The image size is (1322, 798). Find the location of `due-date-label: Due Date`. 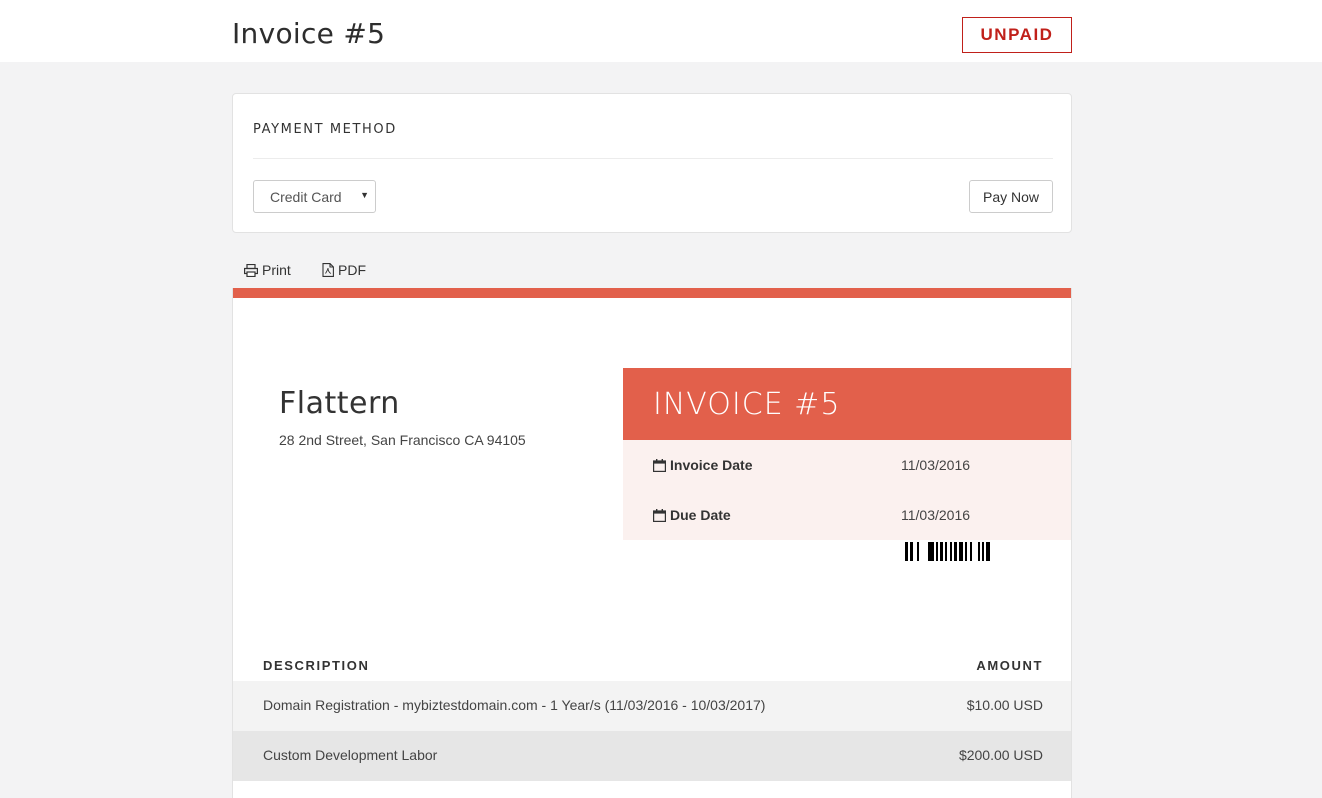

due-date-label: Due Date is located at coordinates (692, 515).